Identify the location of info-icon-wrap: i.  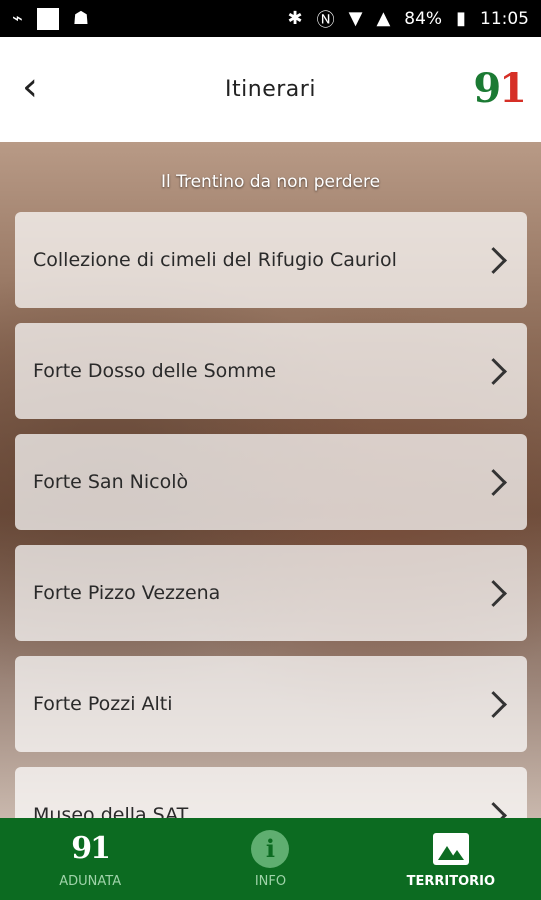
(270, 848).